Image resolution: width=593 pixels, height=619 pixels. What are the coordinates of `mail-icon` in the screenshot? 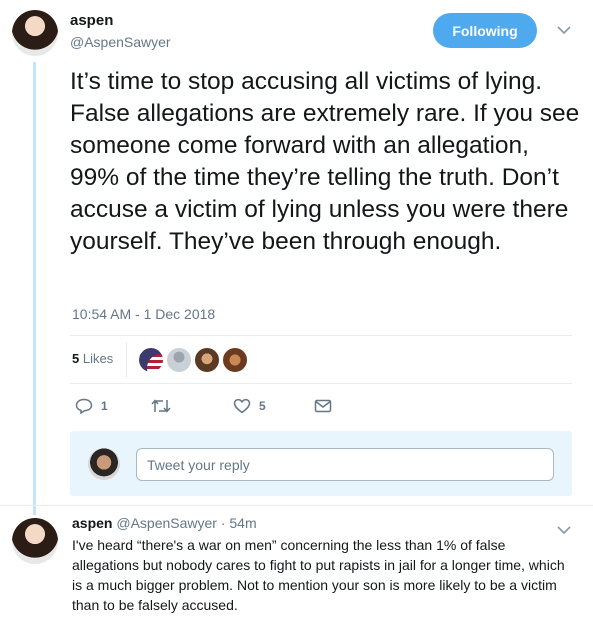 It's located at (323, 406).